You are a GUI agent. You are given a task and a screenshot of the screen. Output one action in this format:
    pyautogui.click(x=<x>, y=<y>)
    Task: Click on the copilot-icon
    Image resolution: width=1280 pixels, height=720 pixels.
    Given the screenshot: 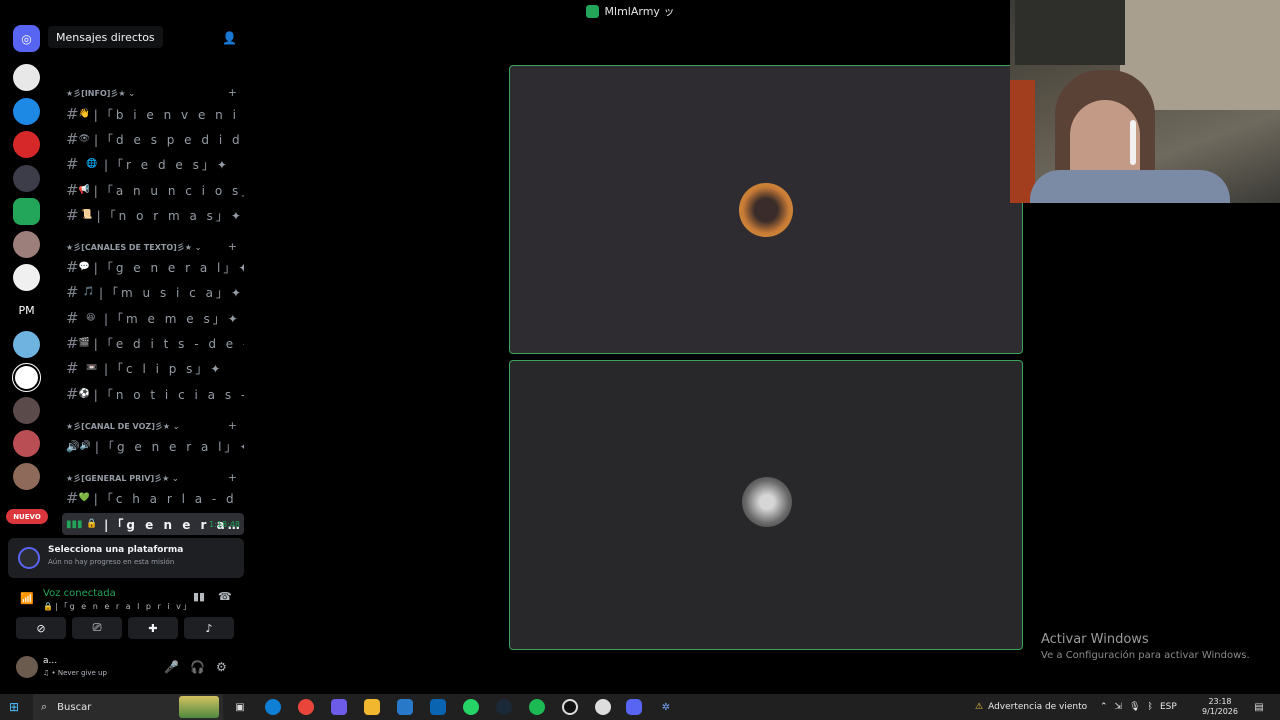 What is the action you would take?
    pyautogui.click(x=339, y=707)
    